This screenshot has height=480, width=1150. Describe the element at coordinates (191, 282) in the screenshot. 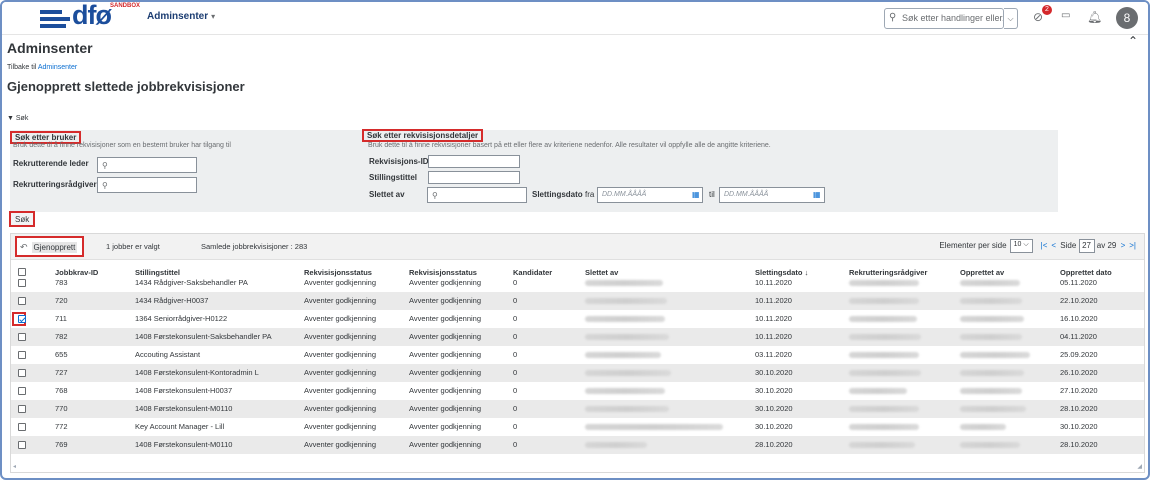

I see `row-title: 1434 Rådgiver-Saksbehandler PA` at that location.